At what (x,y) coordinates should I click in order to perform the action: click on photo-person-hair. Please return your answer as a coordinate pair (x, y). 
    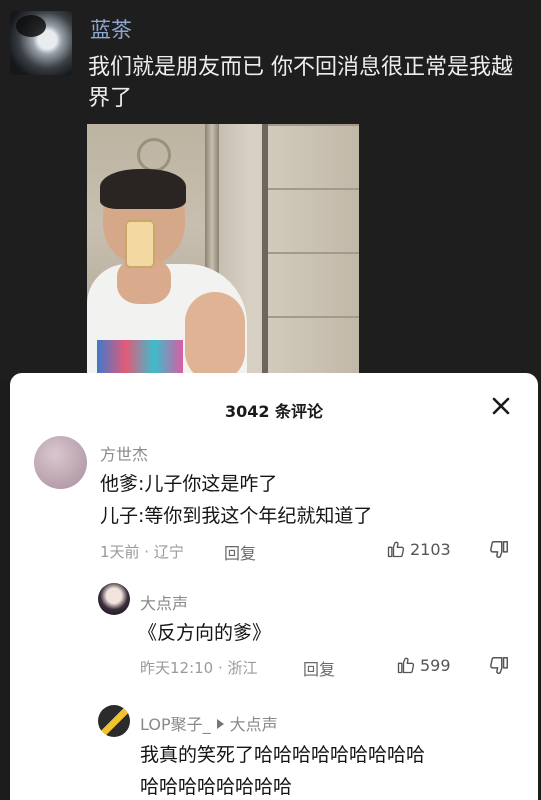
    Looking at the image, I should click on (143, 189).